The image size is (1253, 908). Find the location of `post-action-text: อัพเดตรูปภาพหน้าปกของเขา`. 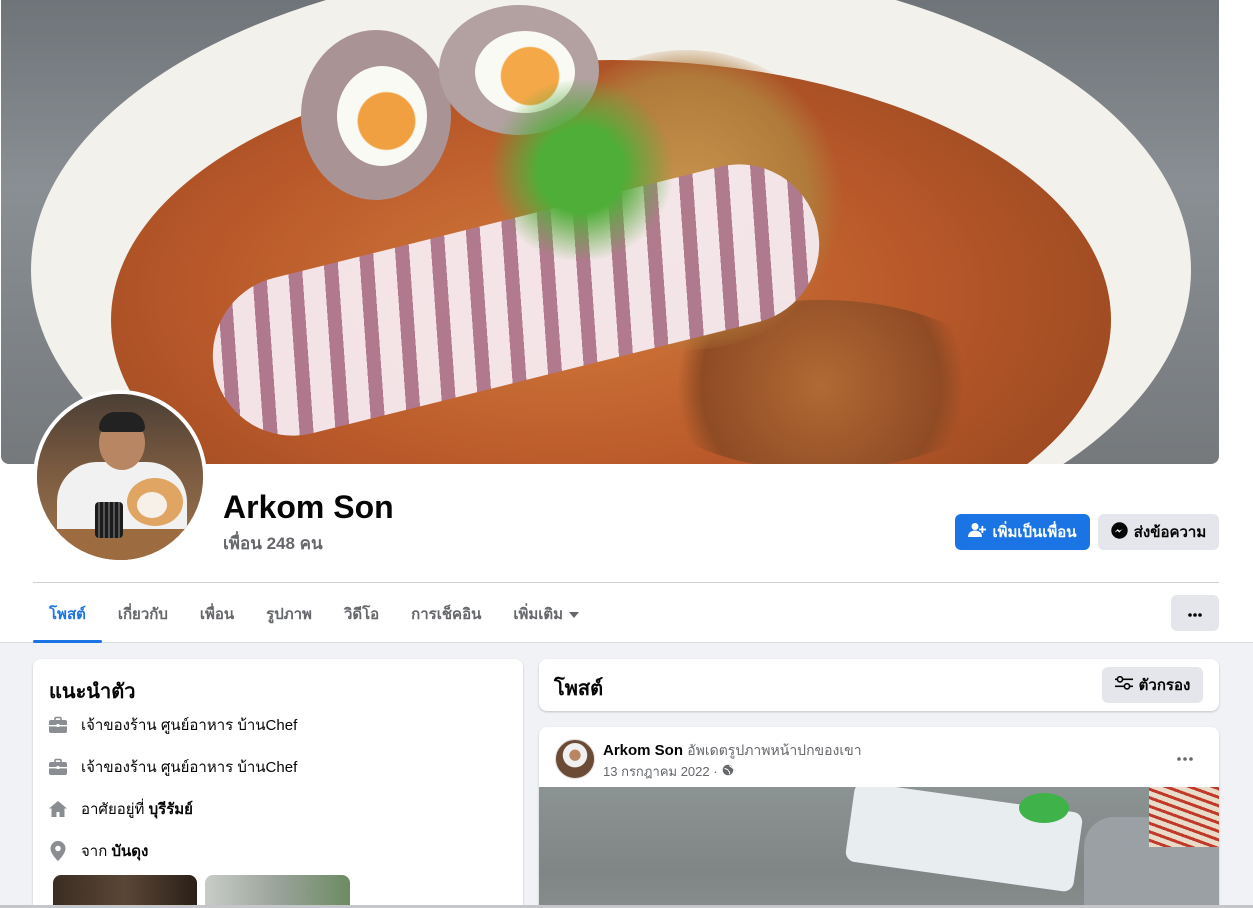

post-action-text: อัพเดตรูปภาพหน้าปกของเขา is located at coordinates (774, 750).